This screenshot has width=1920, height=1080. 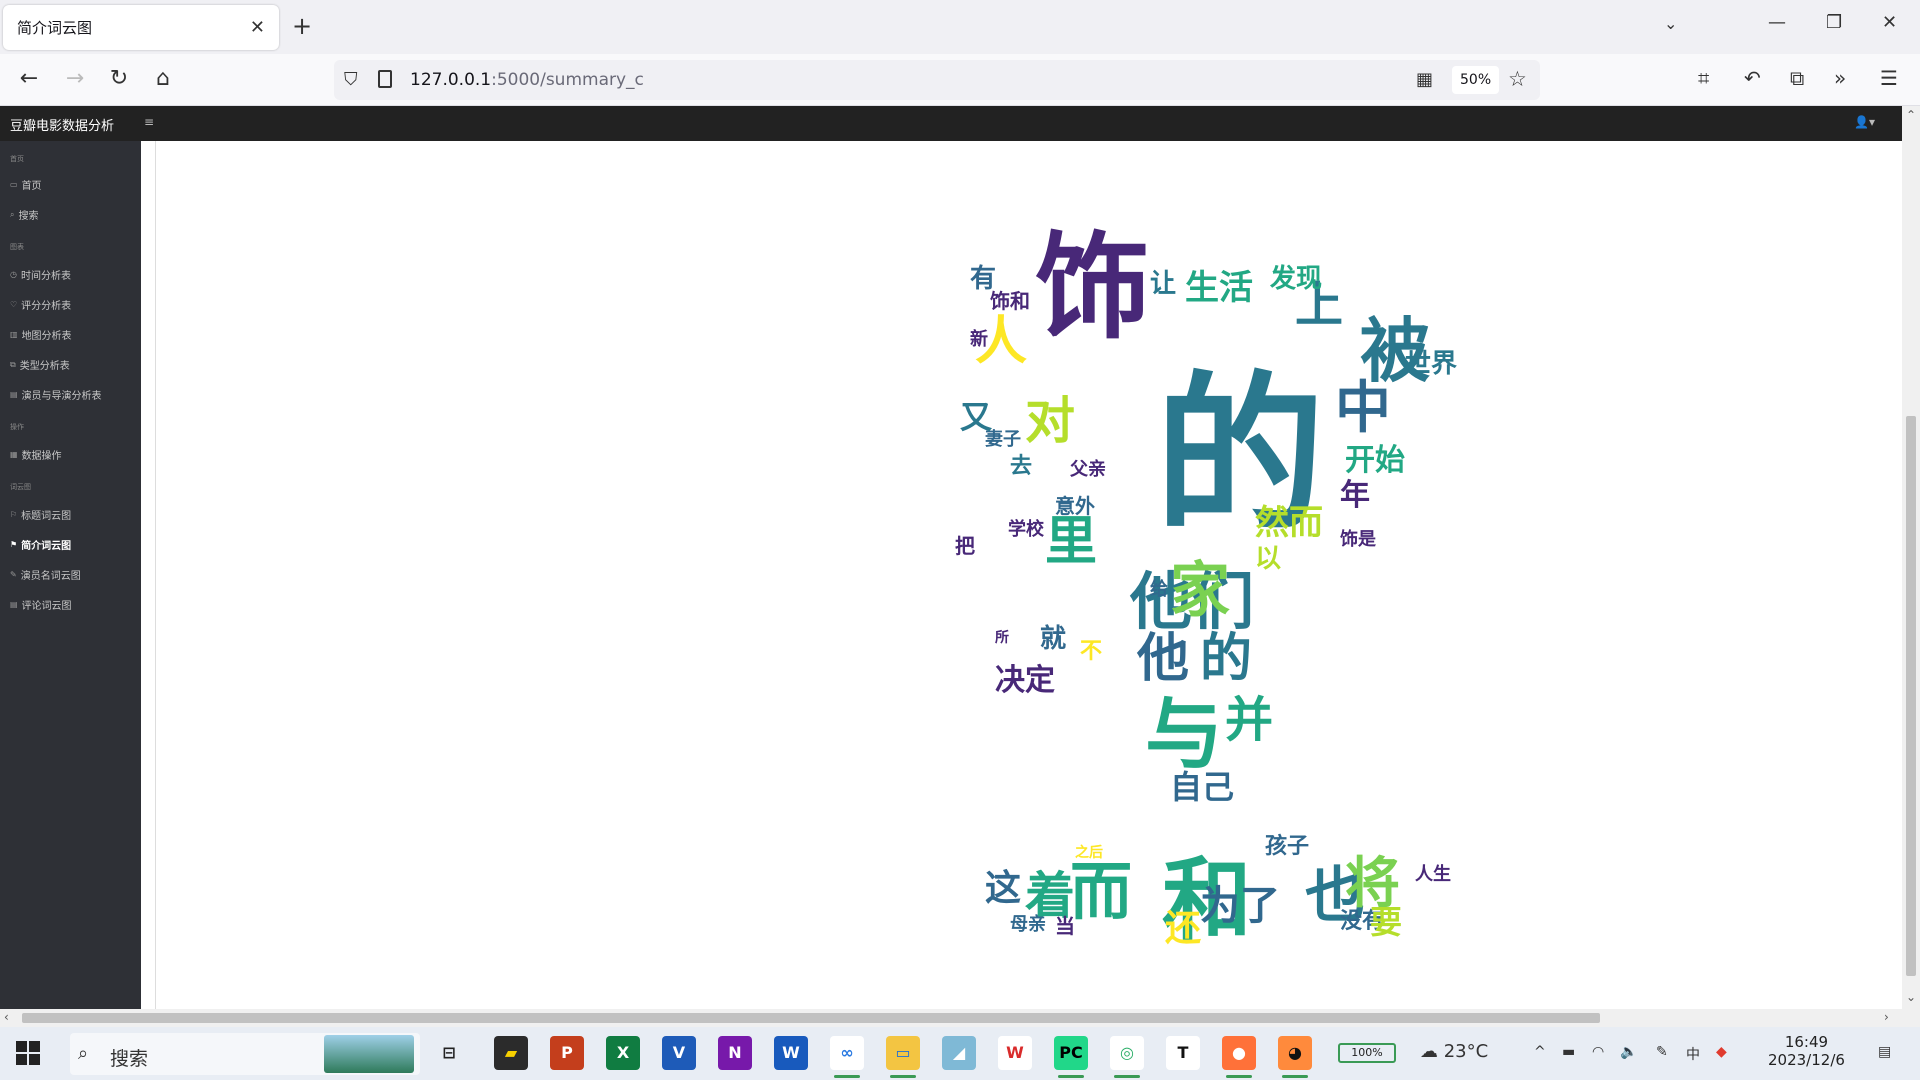 I want to click on app-brand: 豆瓣电影数据分析, so click(x=62, y=124).